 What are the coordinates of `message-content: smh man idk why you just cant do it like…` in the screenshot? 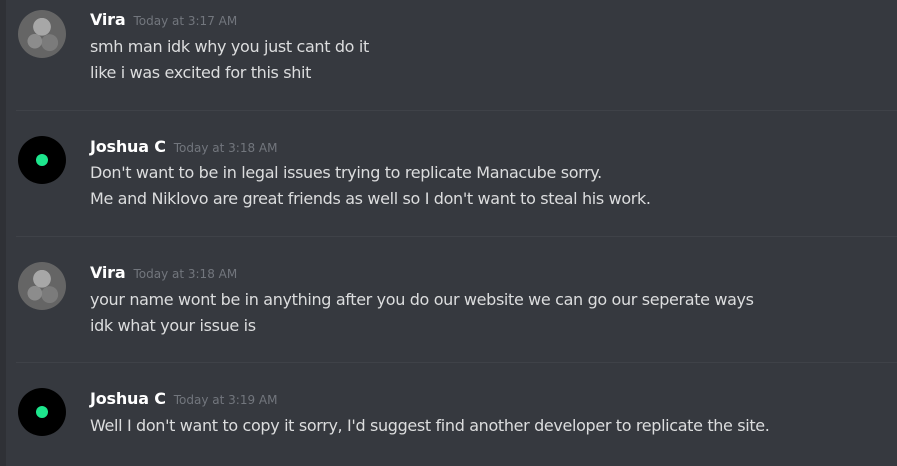 It's located at (483, 60).